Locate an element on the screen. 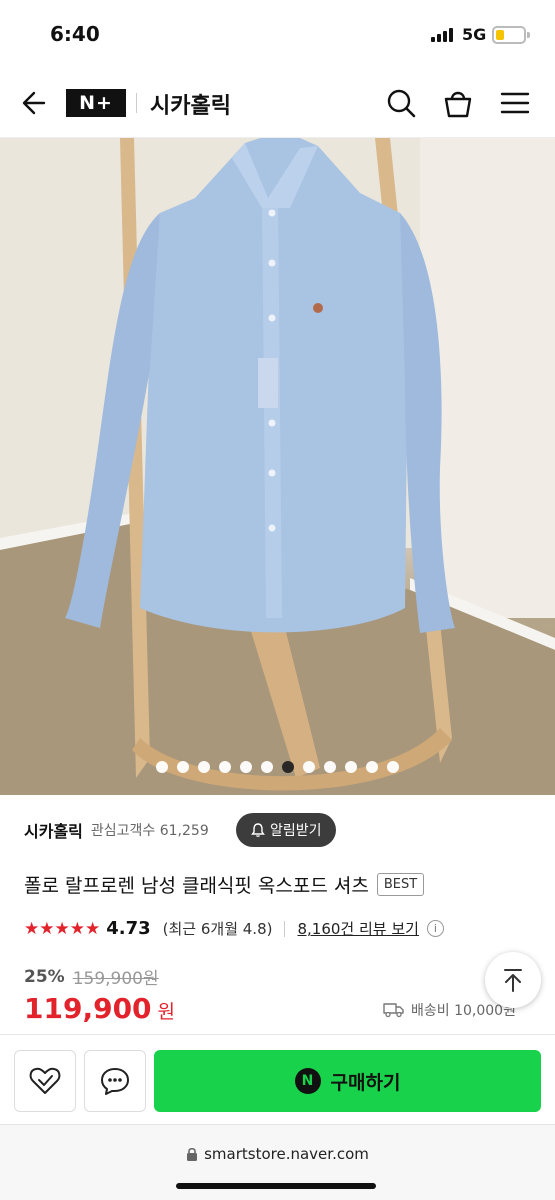  menu-icon is located at coordinates (515, 103).